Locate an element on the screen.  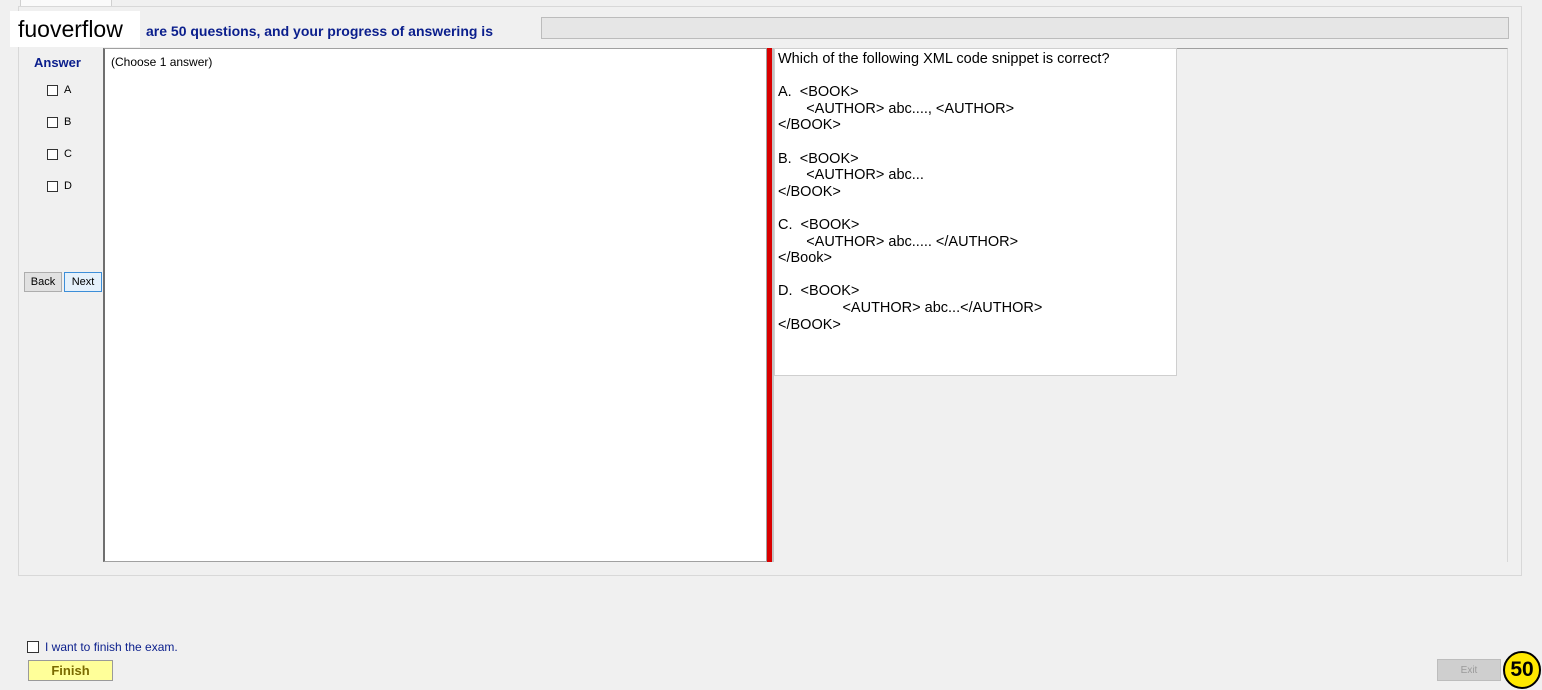
finish-button: Finish is located at coordinates (70, 670).